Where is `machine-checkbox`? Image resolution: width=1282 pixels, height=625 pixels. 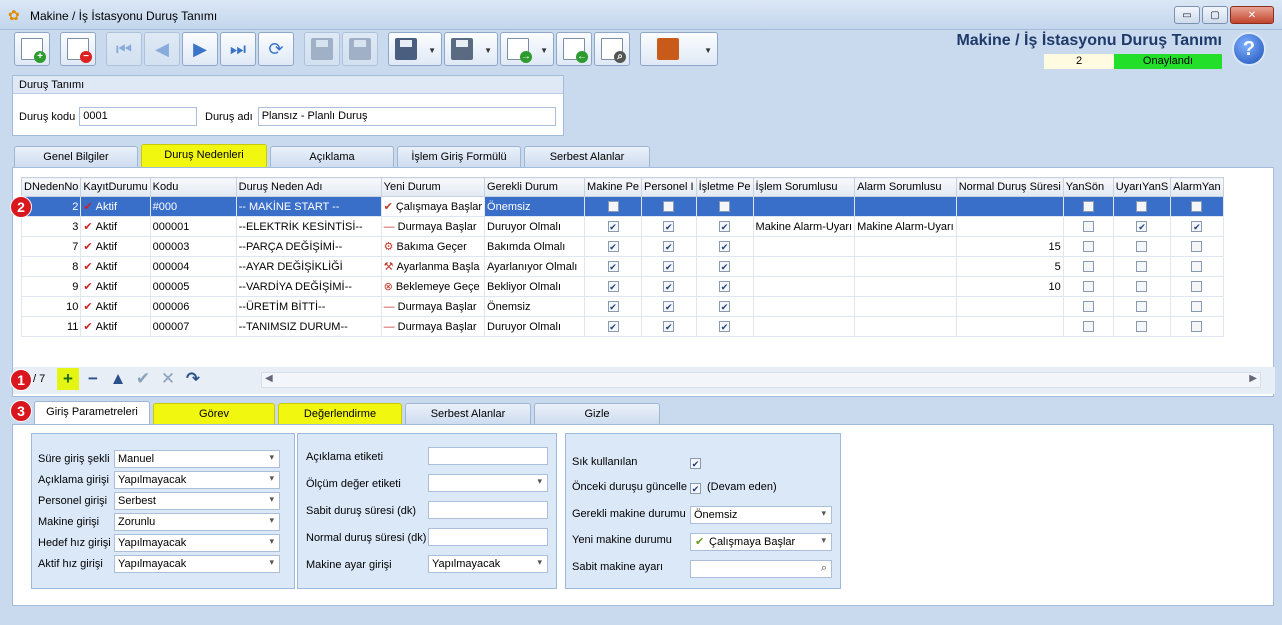 machine-checkbox is located at coordinates (613, 207).